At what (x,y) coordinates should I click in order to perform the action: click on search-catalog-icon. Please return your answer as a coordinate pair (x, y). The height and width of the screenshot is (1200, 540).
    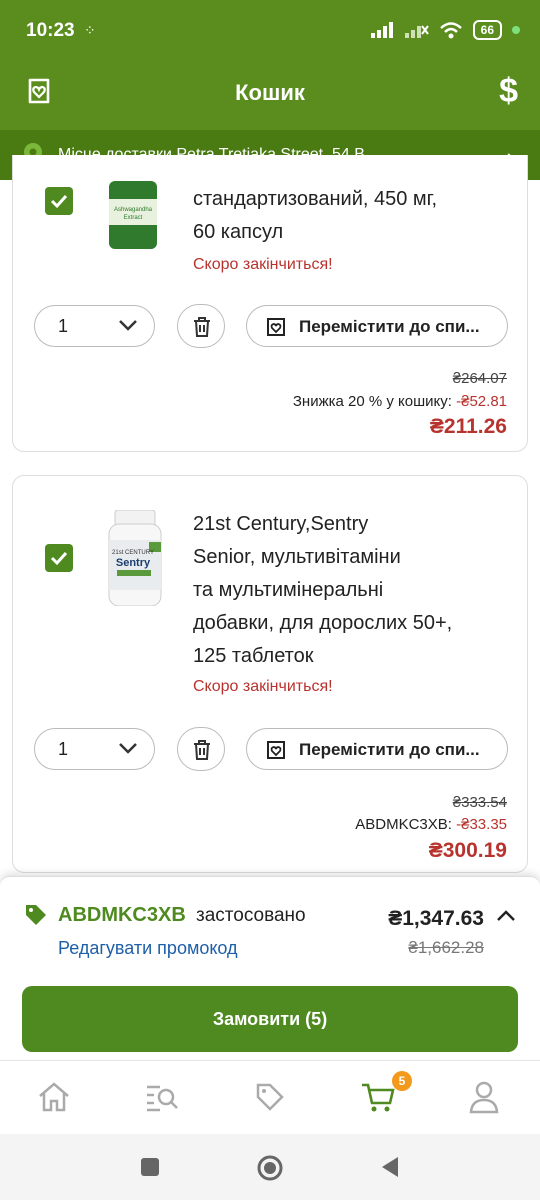
    Looking at the image, I should click on (162, 1097).